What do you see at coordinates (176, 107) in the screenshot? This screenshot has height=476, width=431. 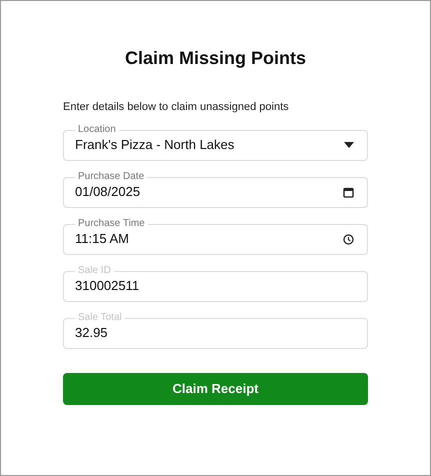 I see `instructions-text: Enter details below to claim unassigned points` at bounding box center [176, 107].